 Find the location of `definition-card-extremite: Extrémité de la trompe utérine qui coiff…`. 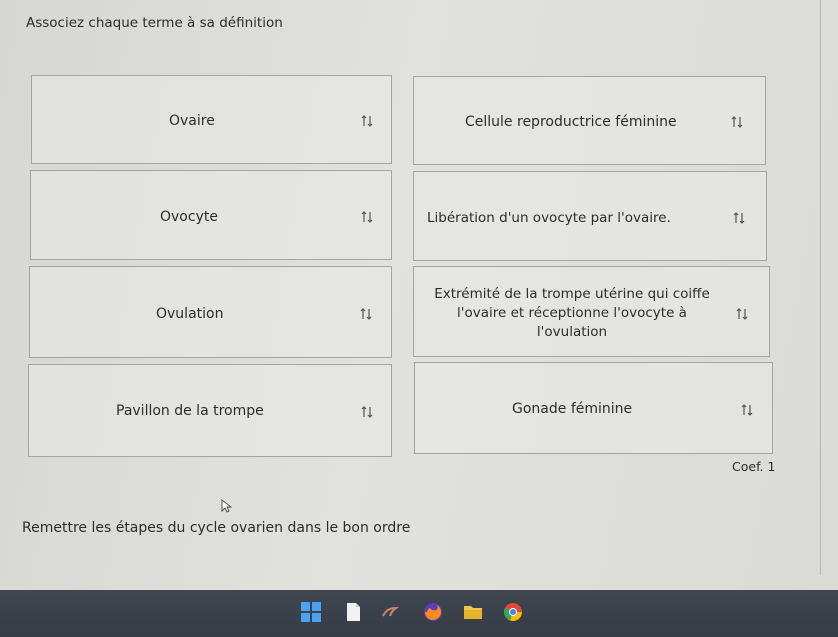

definition-card-extremite: Extrémité de la trompe utérine qui coiff… is located at coordinates (591, 311).